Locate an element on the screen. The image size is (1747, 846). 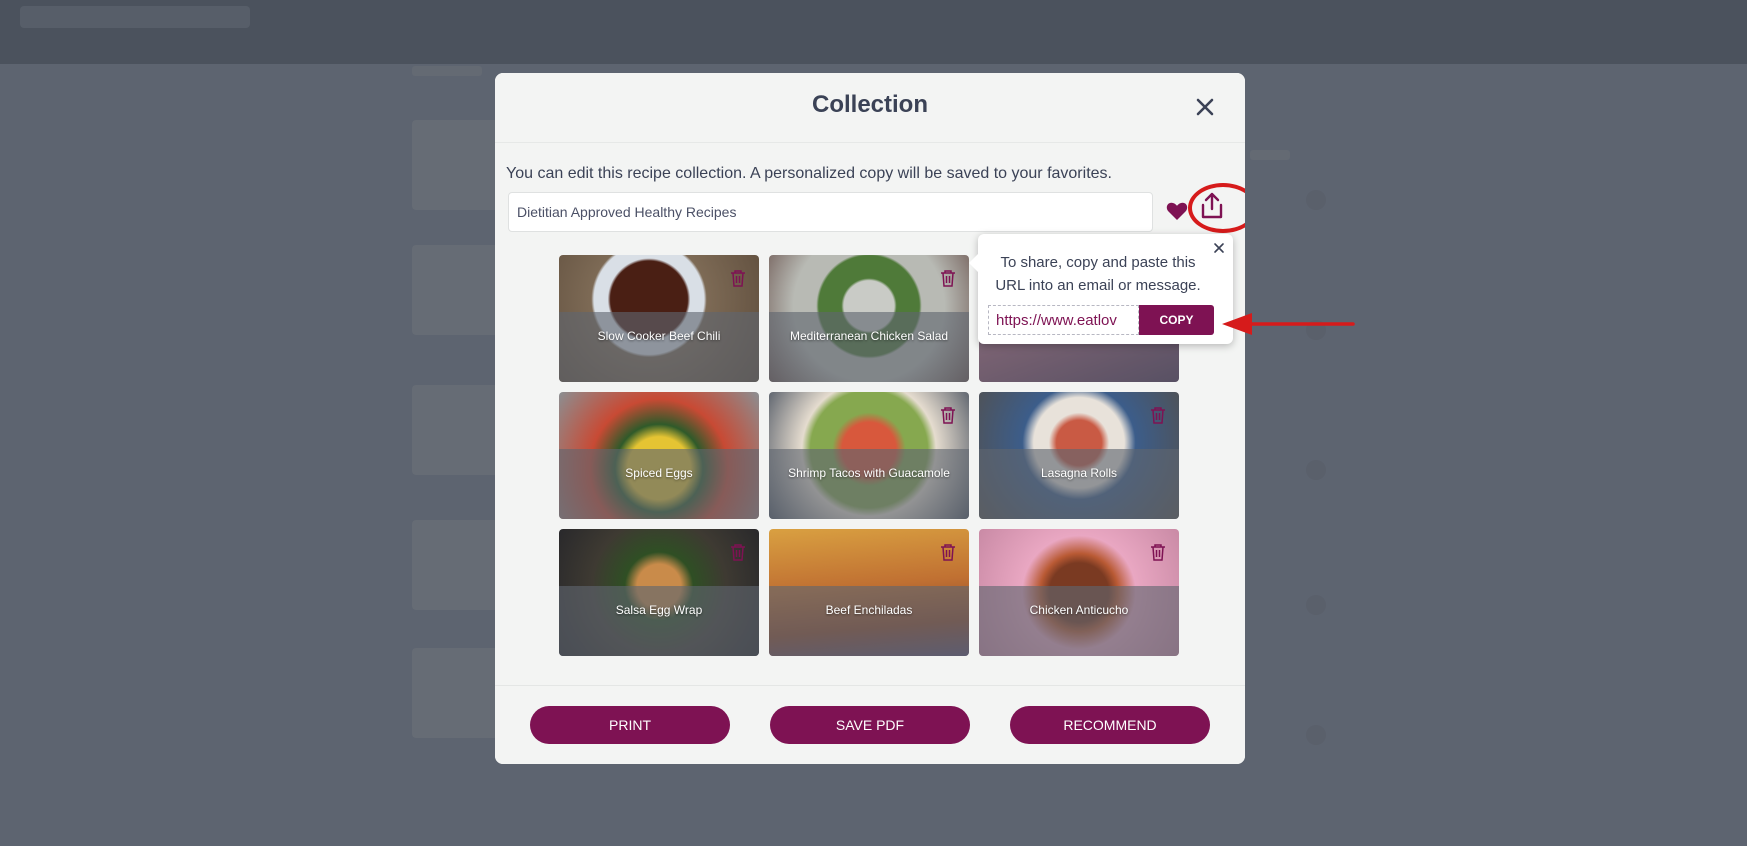
recipe-card: Chicken Anticucho is located at coordinates (1079, 592).